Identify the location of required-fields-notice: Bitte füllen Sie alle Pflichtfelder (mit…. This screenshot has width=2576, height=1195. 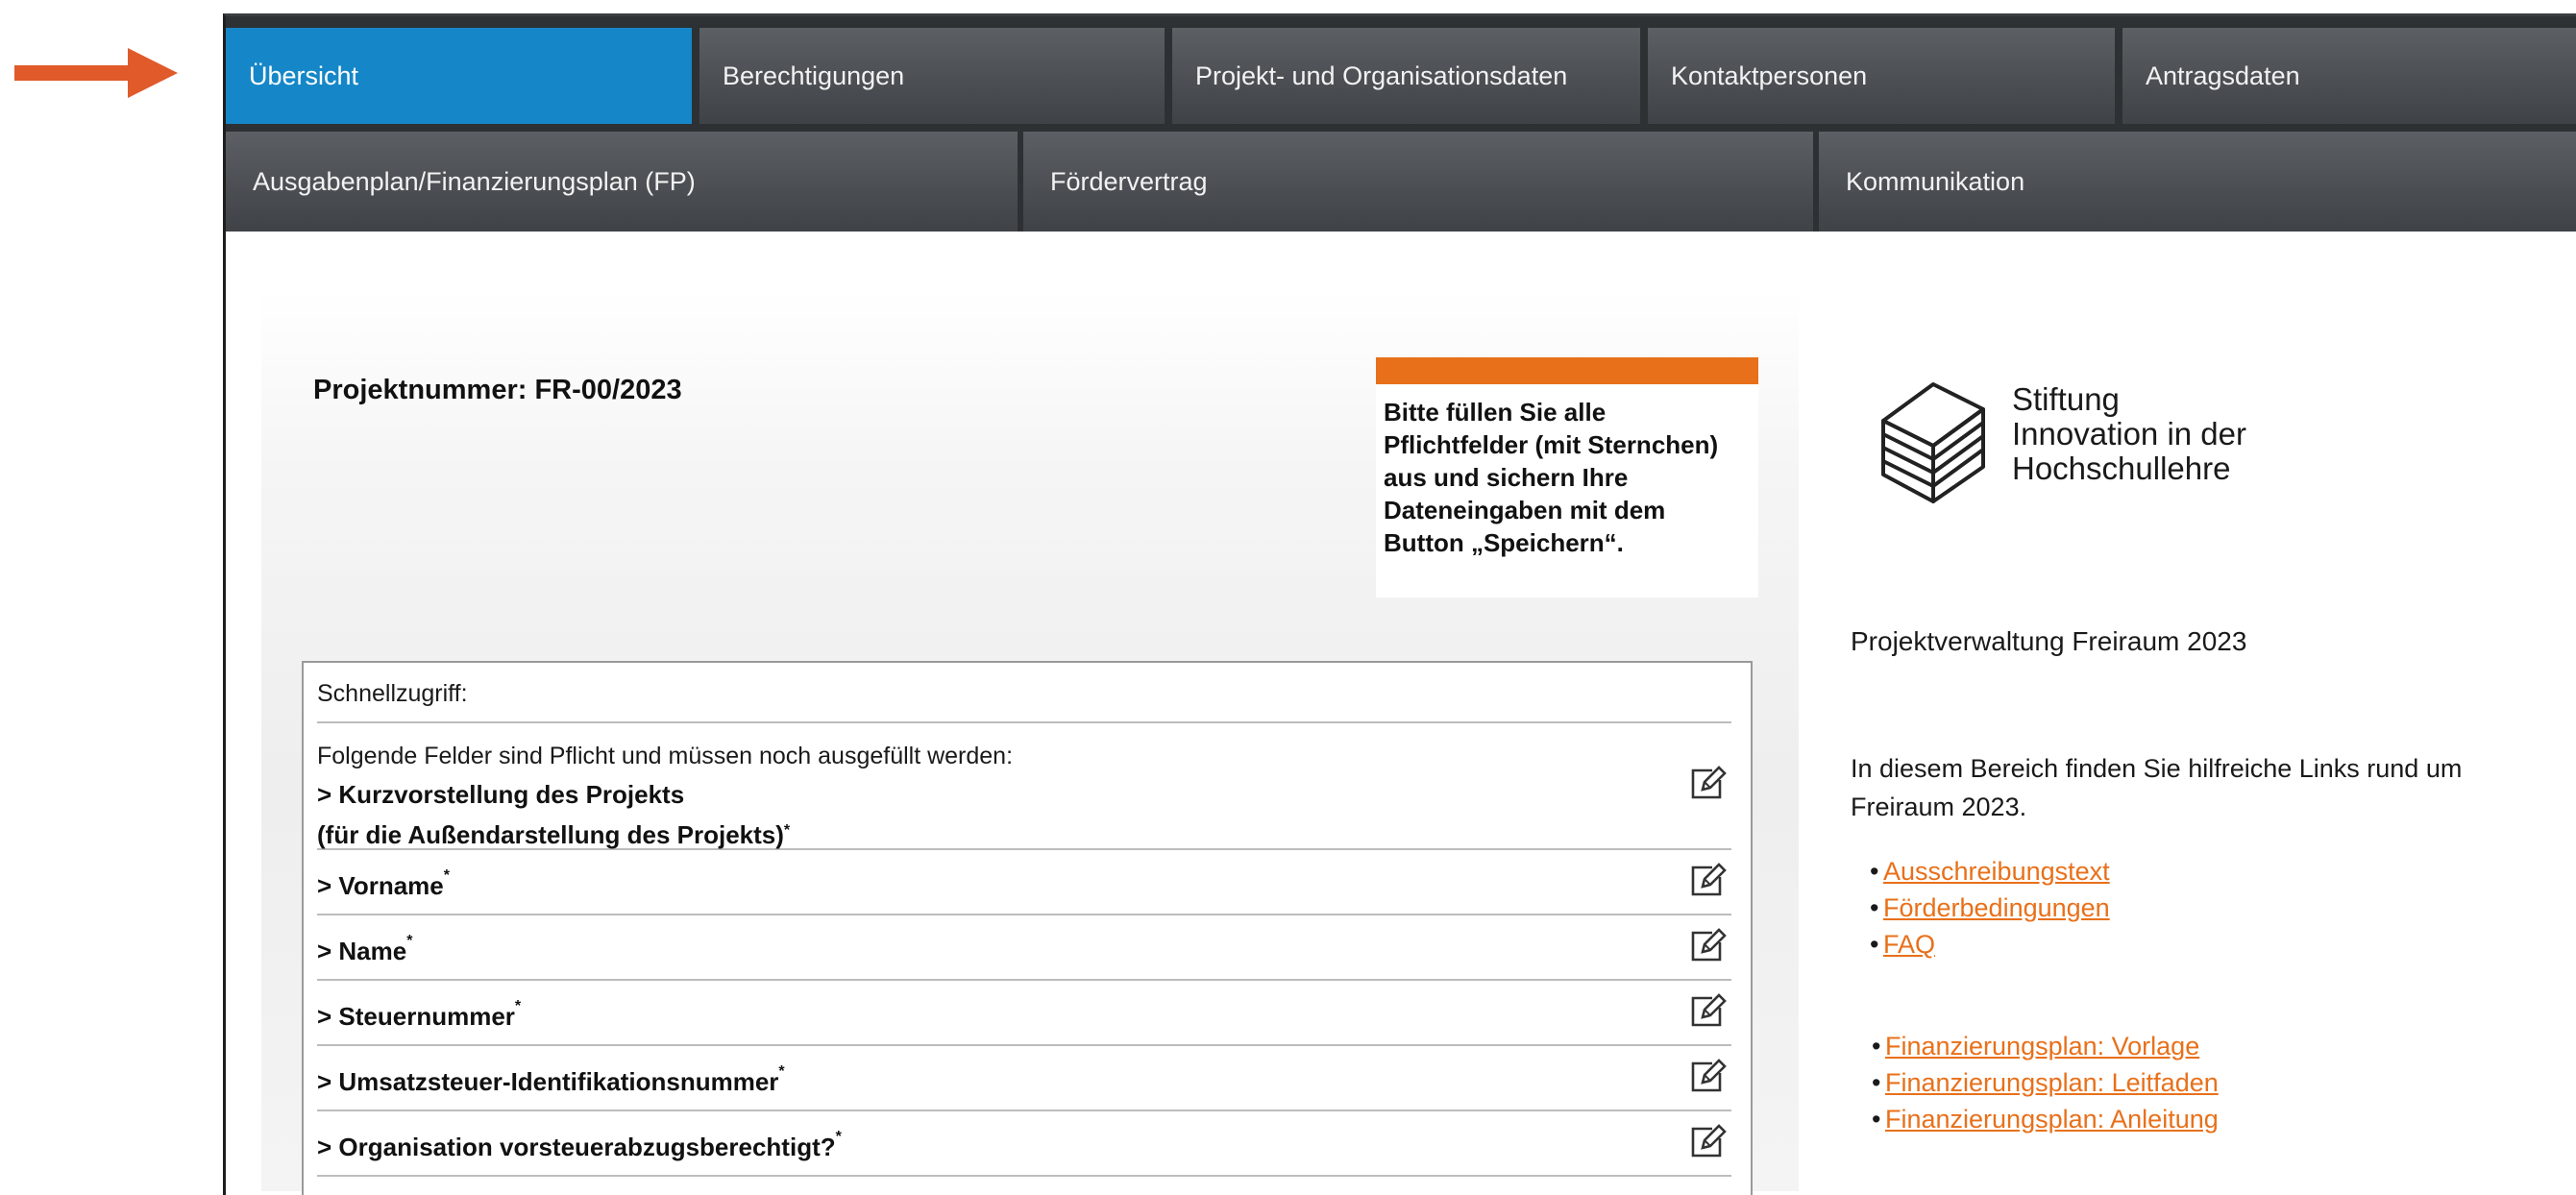
(1567, 477).